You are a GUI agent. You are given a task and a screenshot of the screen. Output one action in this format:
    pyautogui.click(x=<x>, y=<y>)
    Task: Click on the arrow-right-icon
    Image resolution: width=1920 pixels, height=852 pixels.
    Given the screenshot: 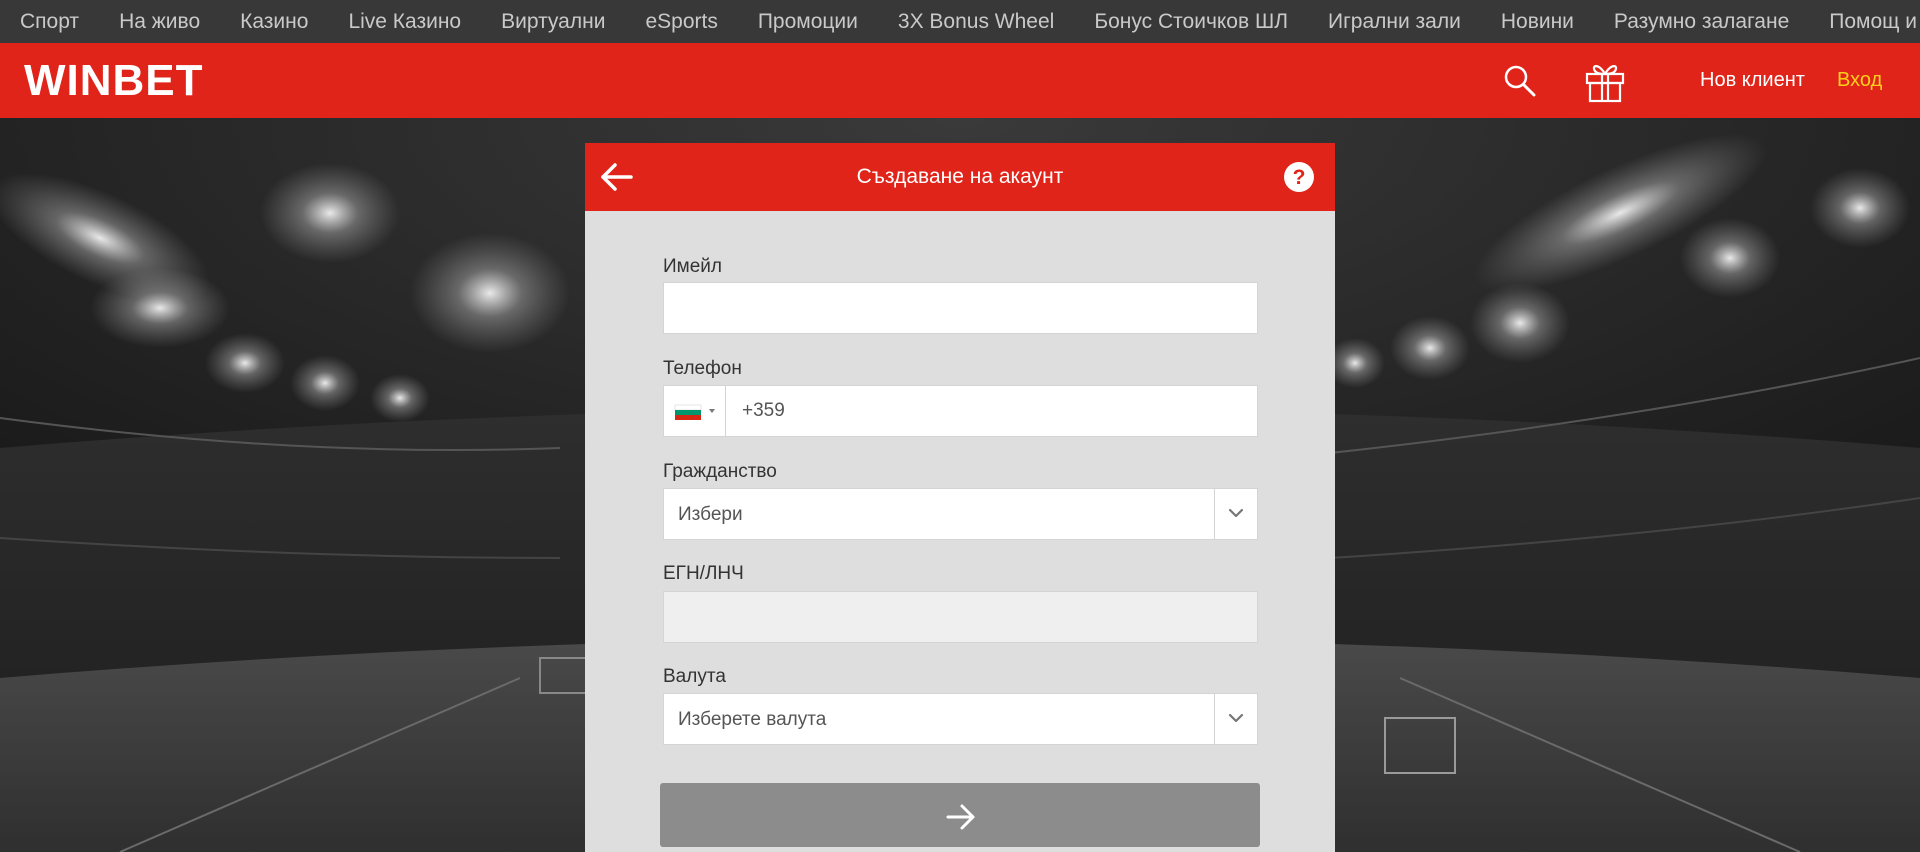 What is the action you would take?
    pyautogui.click(x=960, y=817)
    